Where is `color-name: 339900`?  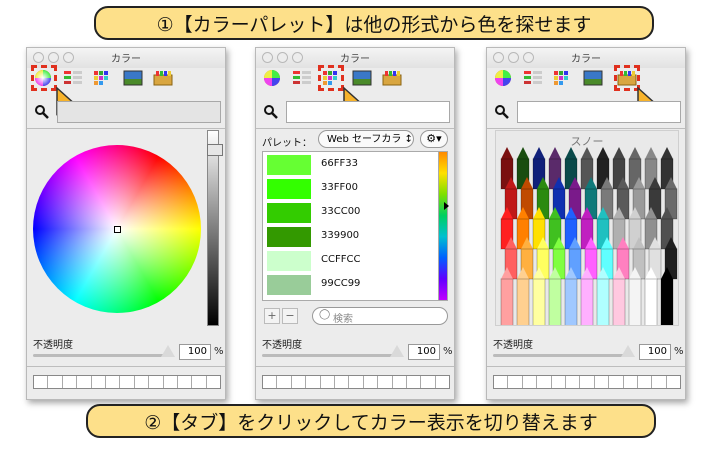
color-name: 339900 is located at coordinates (340, 235).